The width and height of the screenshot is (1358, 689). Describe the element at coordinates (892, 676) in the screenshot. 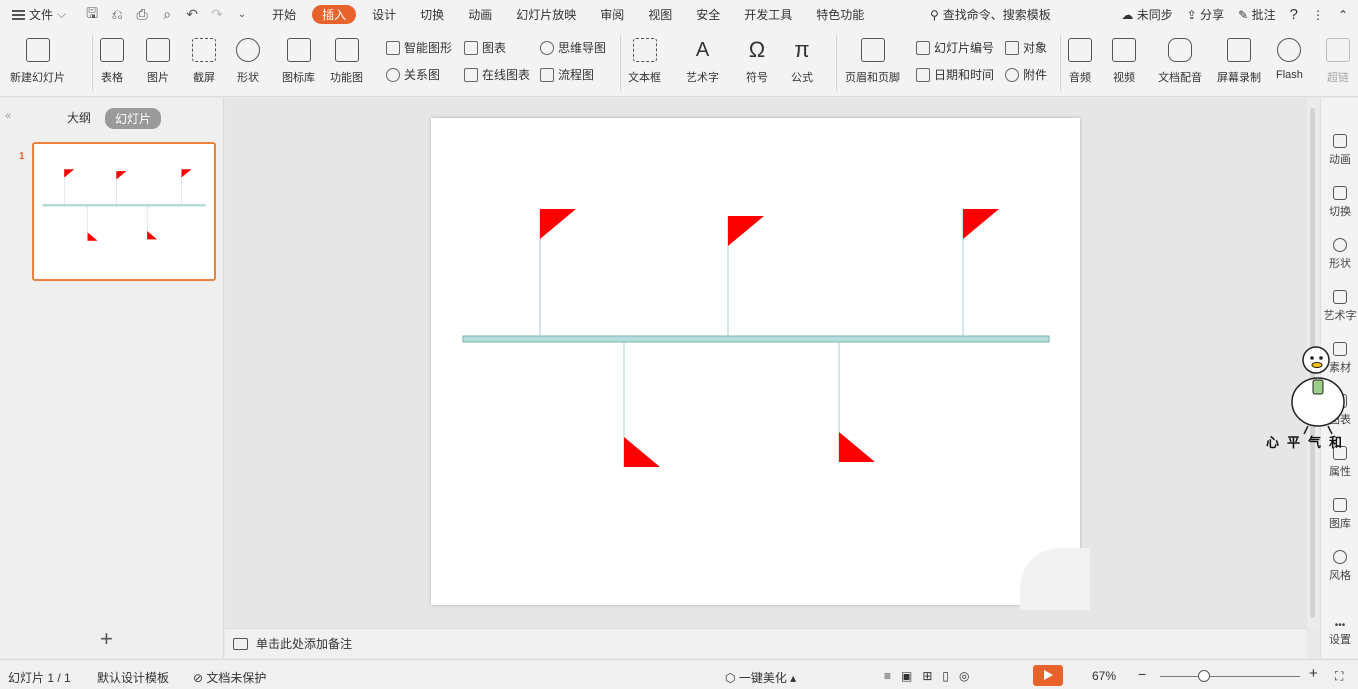

I see `notes-toggle-icon: ≡` at that location.